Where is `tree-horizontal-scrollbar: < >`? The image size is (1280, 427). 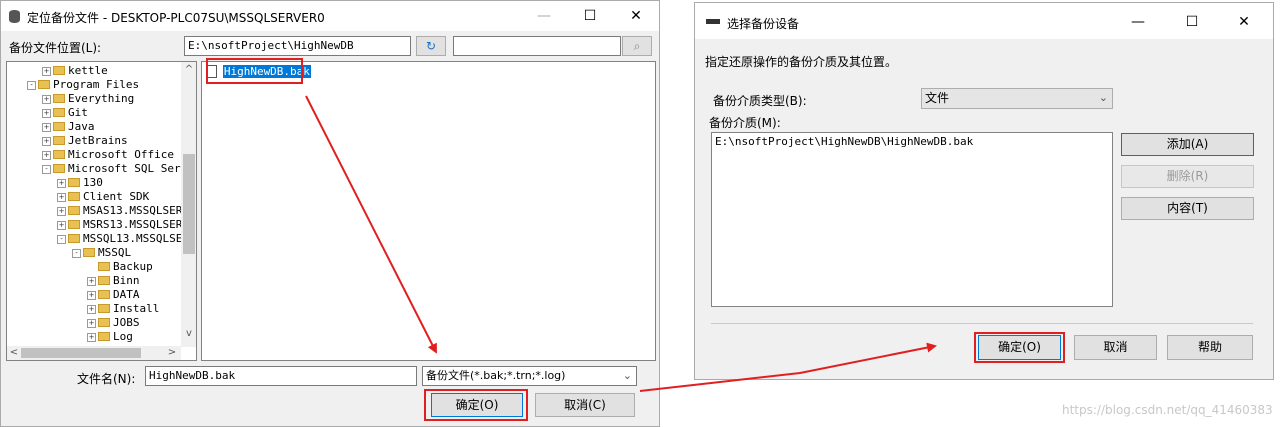 tree-horizontal-scrollbar: < > is located at coordinates (94, 353).